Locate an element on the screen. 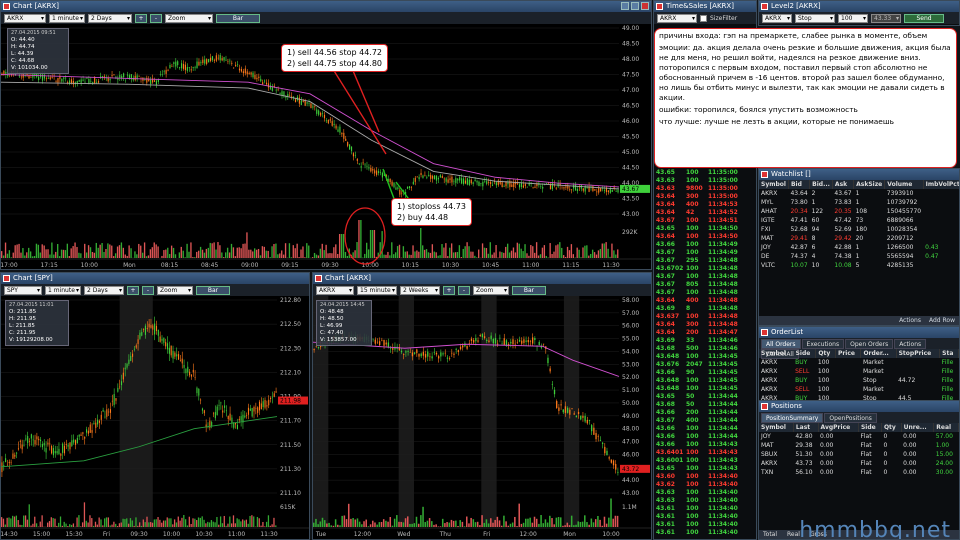 This screenshot has height=540, width=960. table-row: AKRX BUY 100 Stop 44.72 Fille is located at coordinates (859, 380).